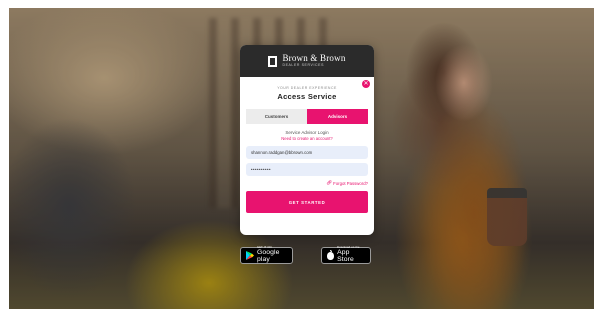  Describe the element at coordinates (307, 152) in the screenshot. I see `email-field: shannon.raddgan@bbrown.com` at that location.